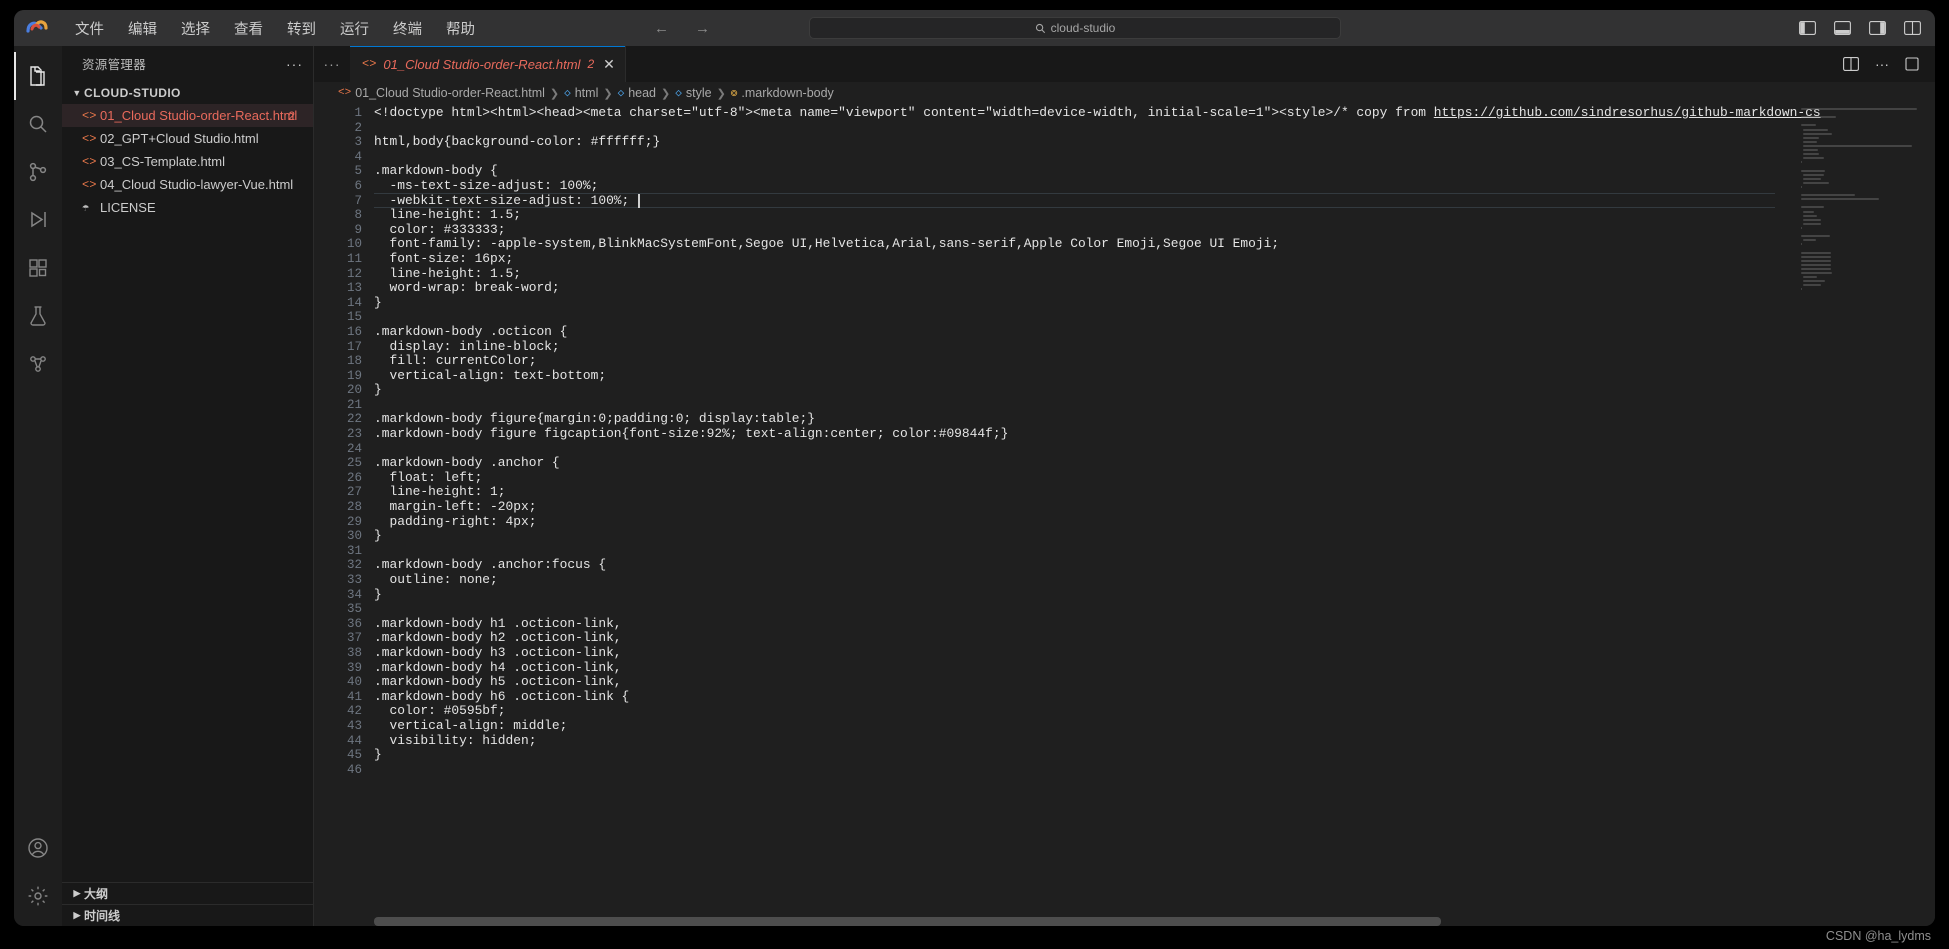 The width and height of the screenshot is (1949, 949). Describe the element at coordinates (1154, 361) in the screenshot. I see `code-line: fill: currentColor;` at that location.